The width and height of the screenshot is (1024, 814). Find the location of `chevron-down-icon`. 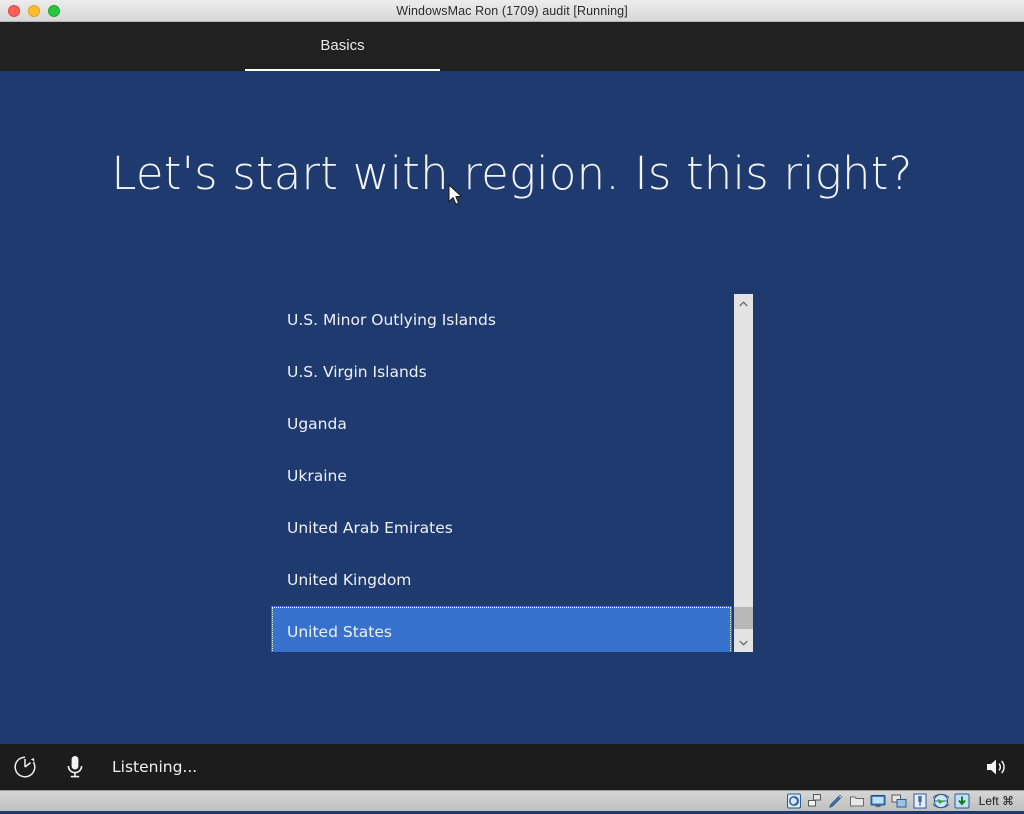

chevron-down-icon is located at coordinates (743, 642).